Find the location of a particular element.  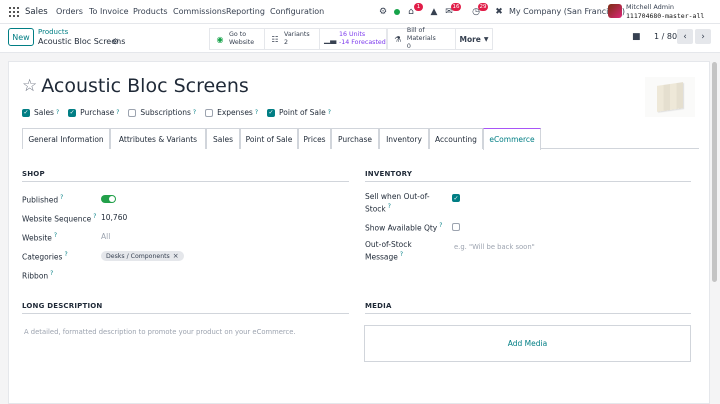

published-toggle is located at coordinates (108, 199).